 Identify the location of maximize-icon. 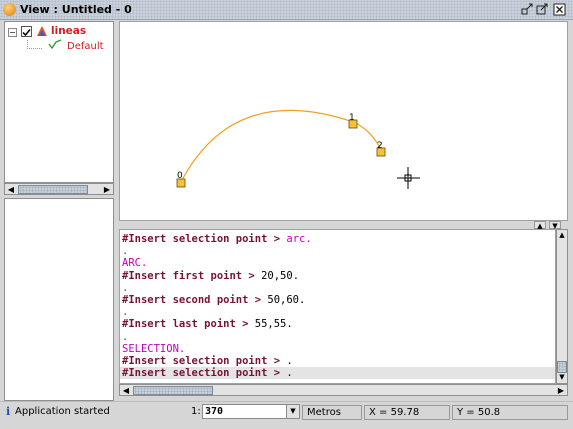
(542, 9).